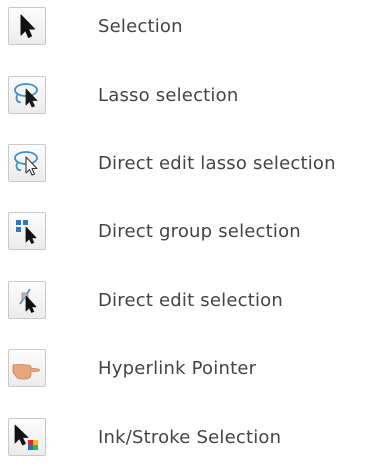  I want to click on tool-label-direct-edit-selection: Direct edit selection, so click(190, 300).